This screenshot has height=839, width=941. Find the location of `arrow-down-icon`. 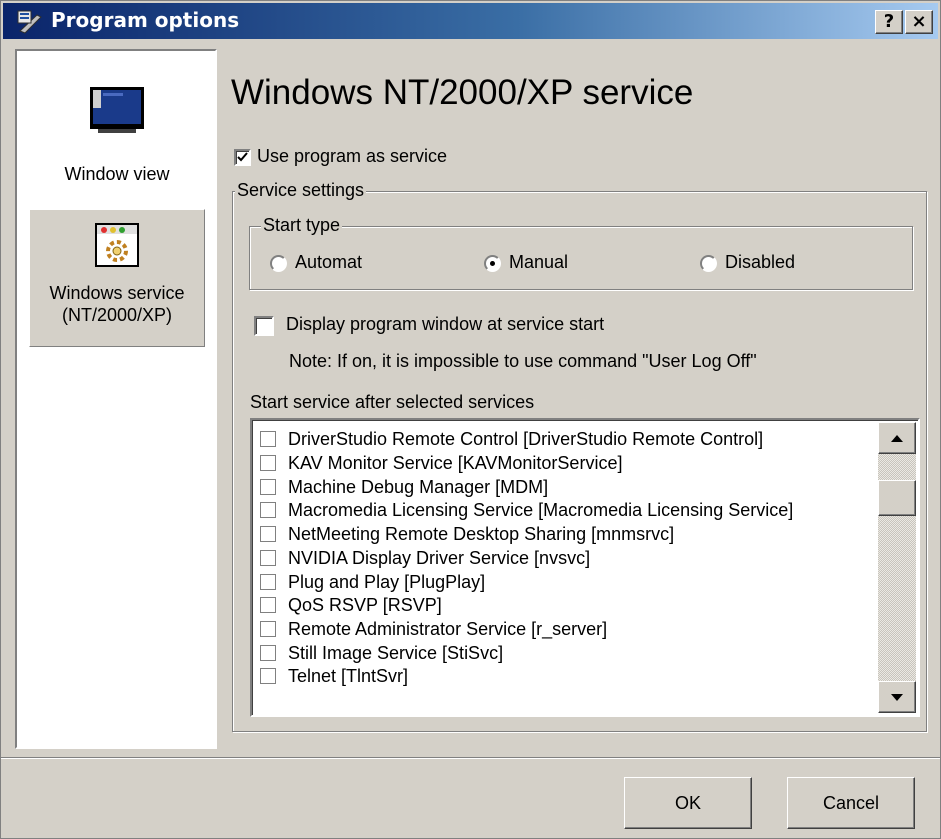

arrow-down-icon is located at coordinates (897, 697).